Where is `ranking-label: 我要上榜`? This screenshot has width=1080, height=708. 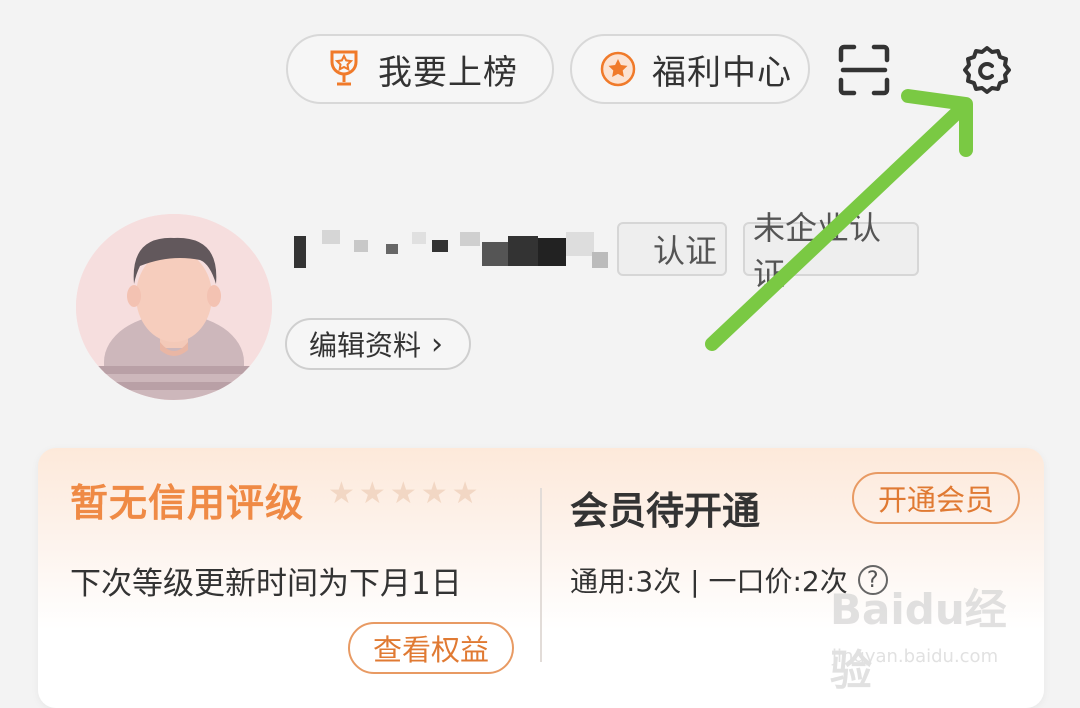 ranking-label: 我要上榜 is located at coordinates (448, 72).